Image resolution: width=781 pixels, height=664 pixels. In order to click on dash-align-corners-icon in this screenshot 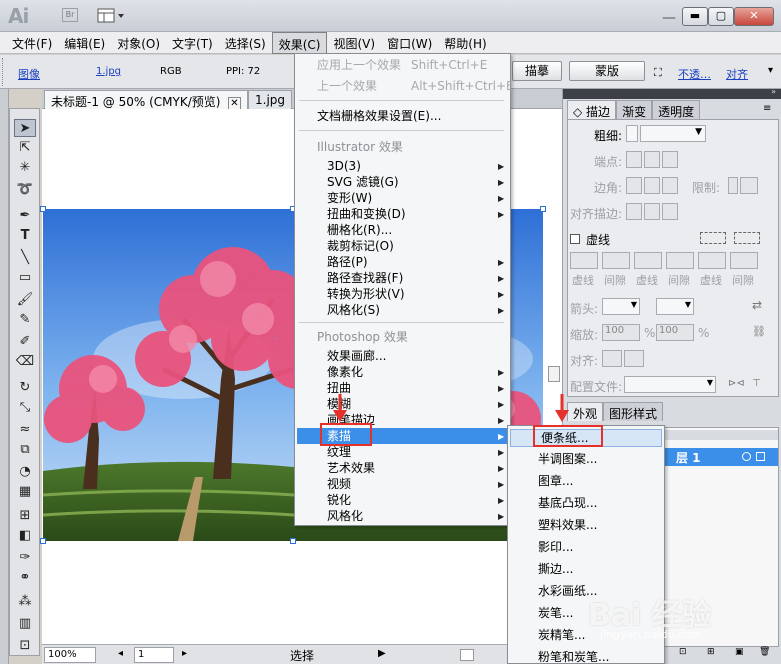, I will do `click(747, 238)`.